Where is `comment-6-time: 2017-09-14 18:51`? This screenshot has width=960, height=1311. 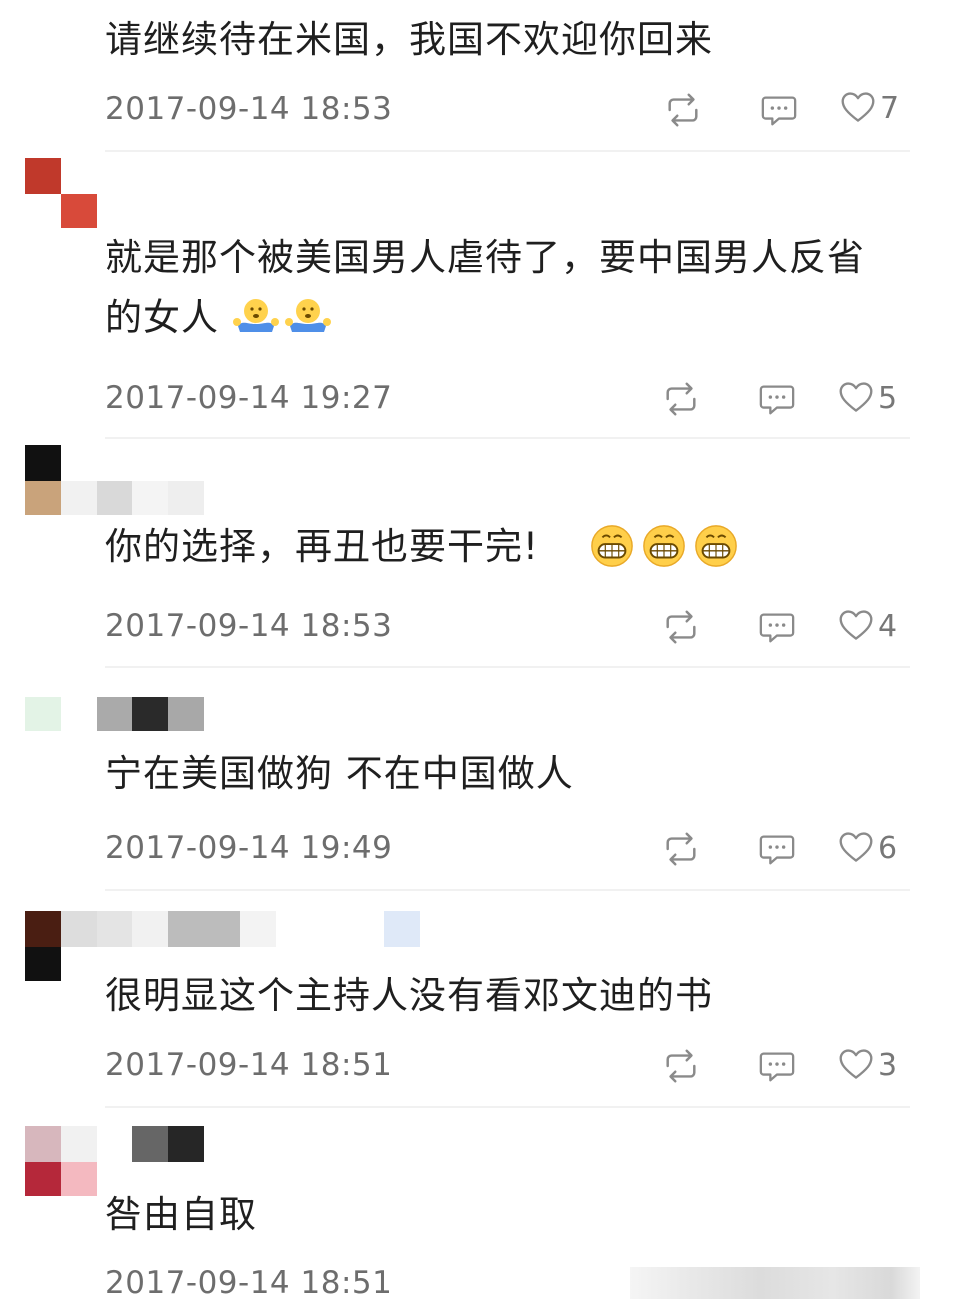 comment-6-time: 2017-09-14 18:51 is located at coordinates (249, 1283).